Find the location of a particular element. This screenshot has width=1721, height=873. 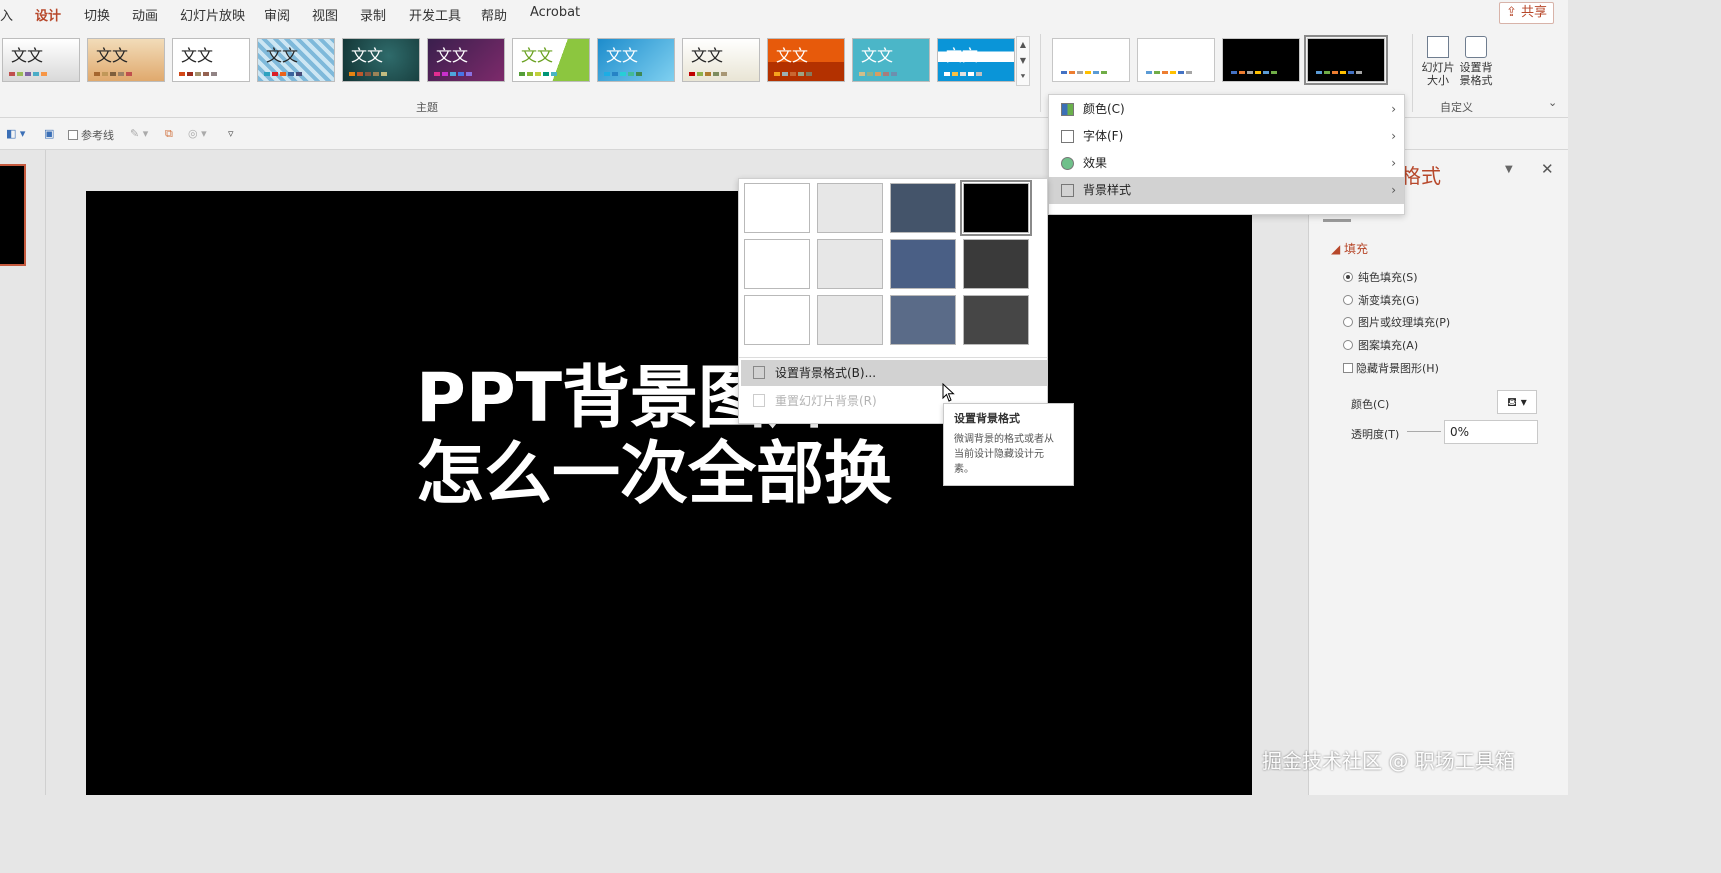

paint-bucket-icon: ⛾ ▾ is located at coordinates (1517, 402).